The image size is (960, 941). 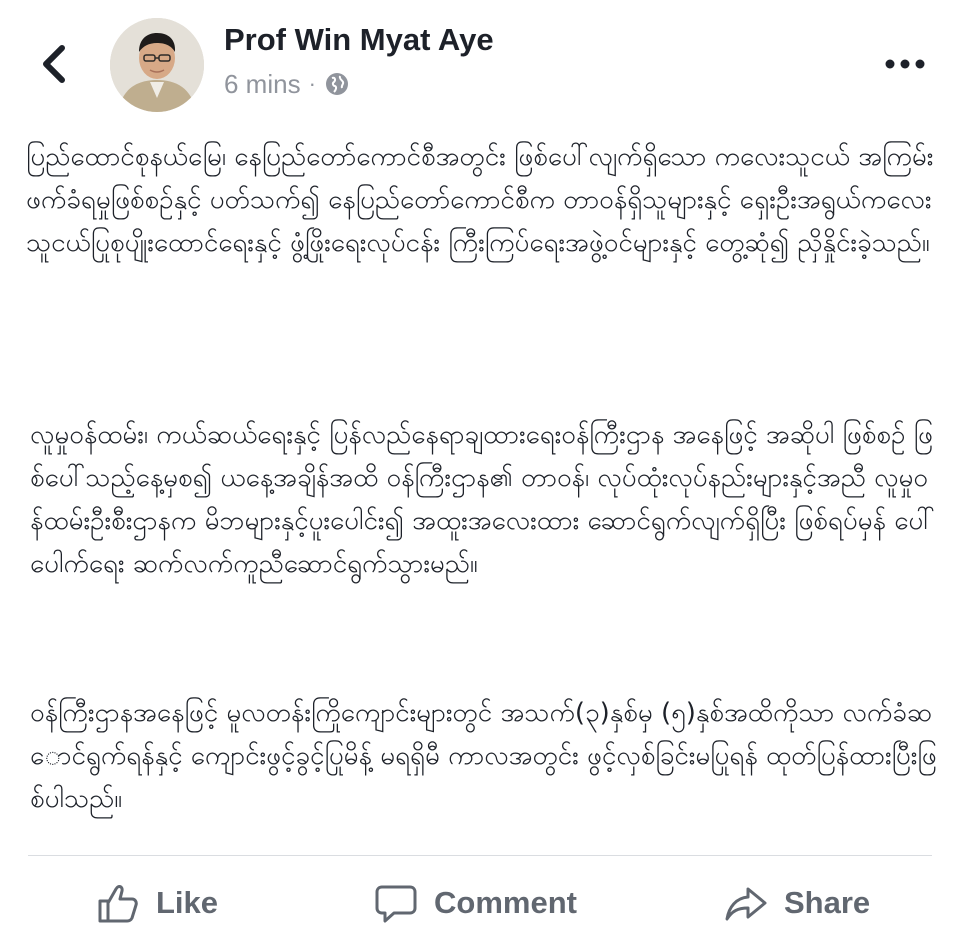 What do you see at coordinates (359, 40) in the screenshot?
I see `author-name: Prof Win Myat Aye` at bounding box center [359, 40].